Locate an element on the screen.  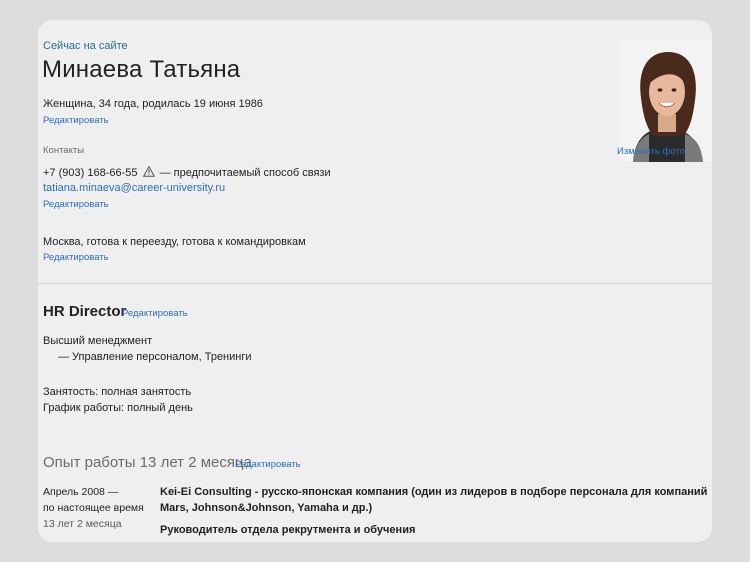
position-specialization: — Управление персоналом, Тренинги is located at coordinates (155, 357).